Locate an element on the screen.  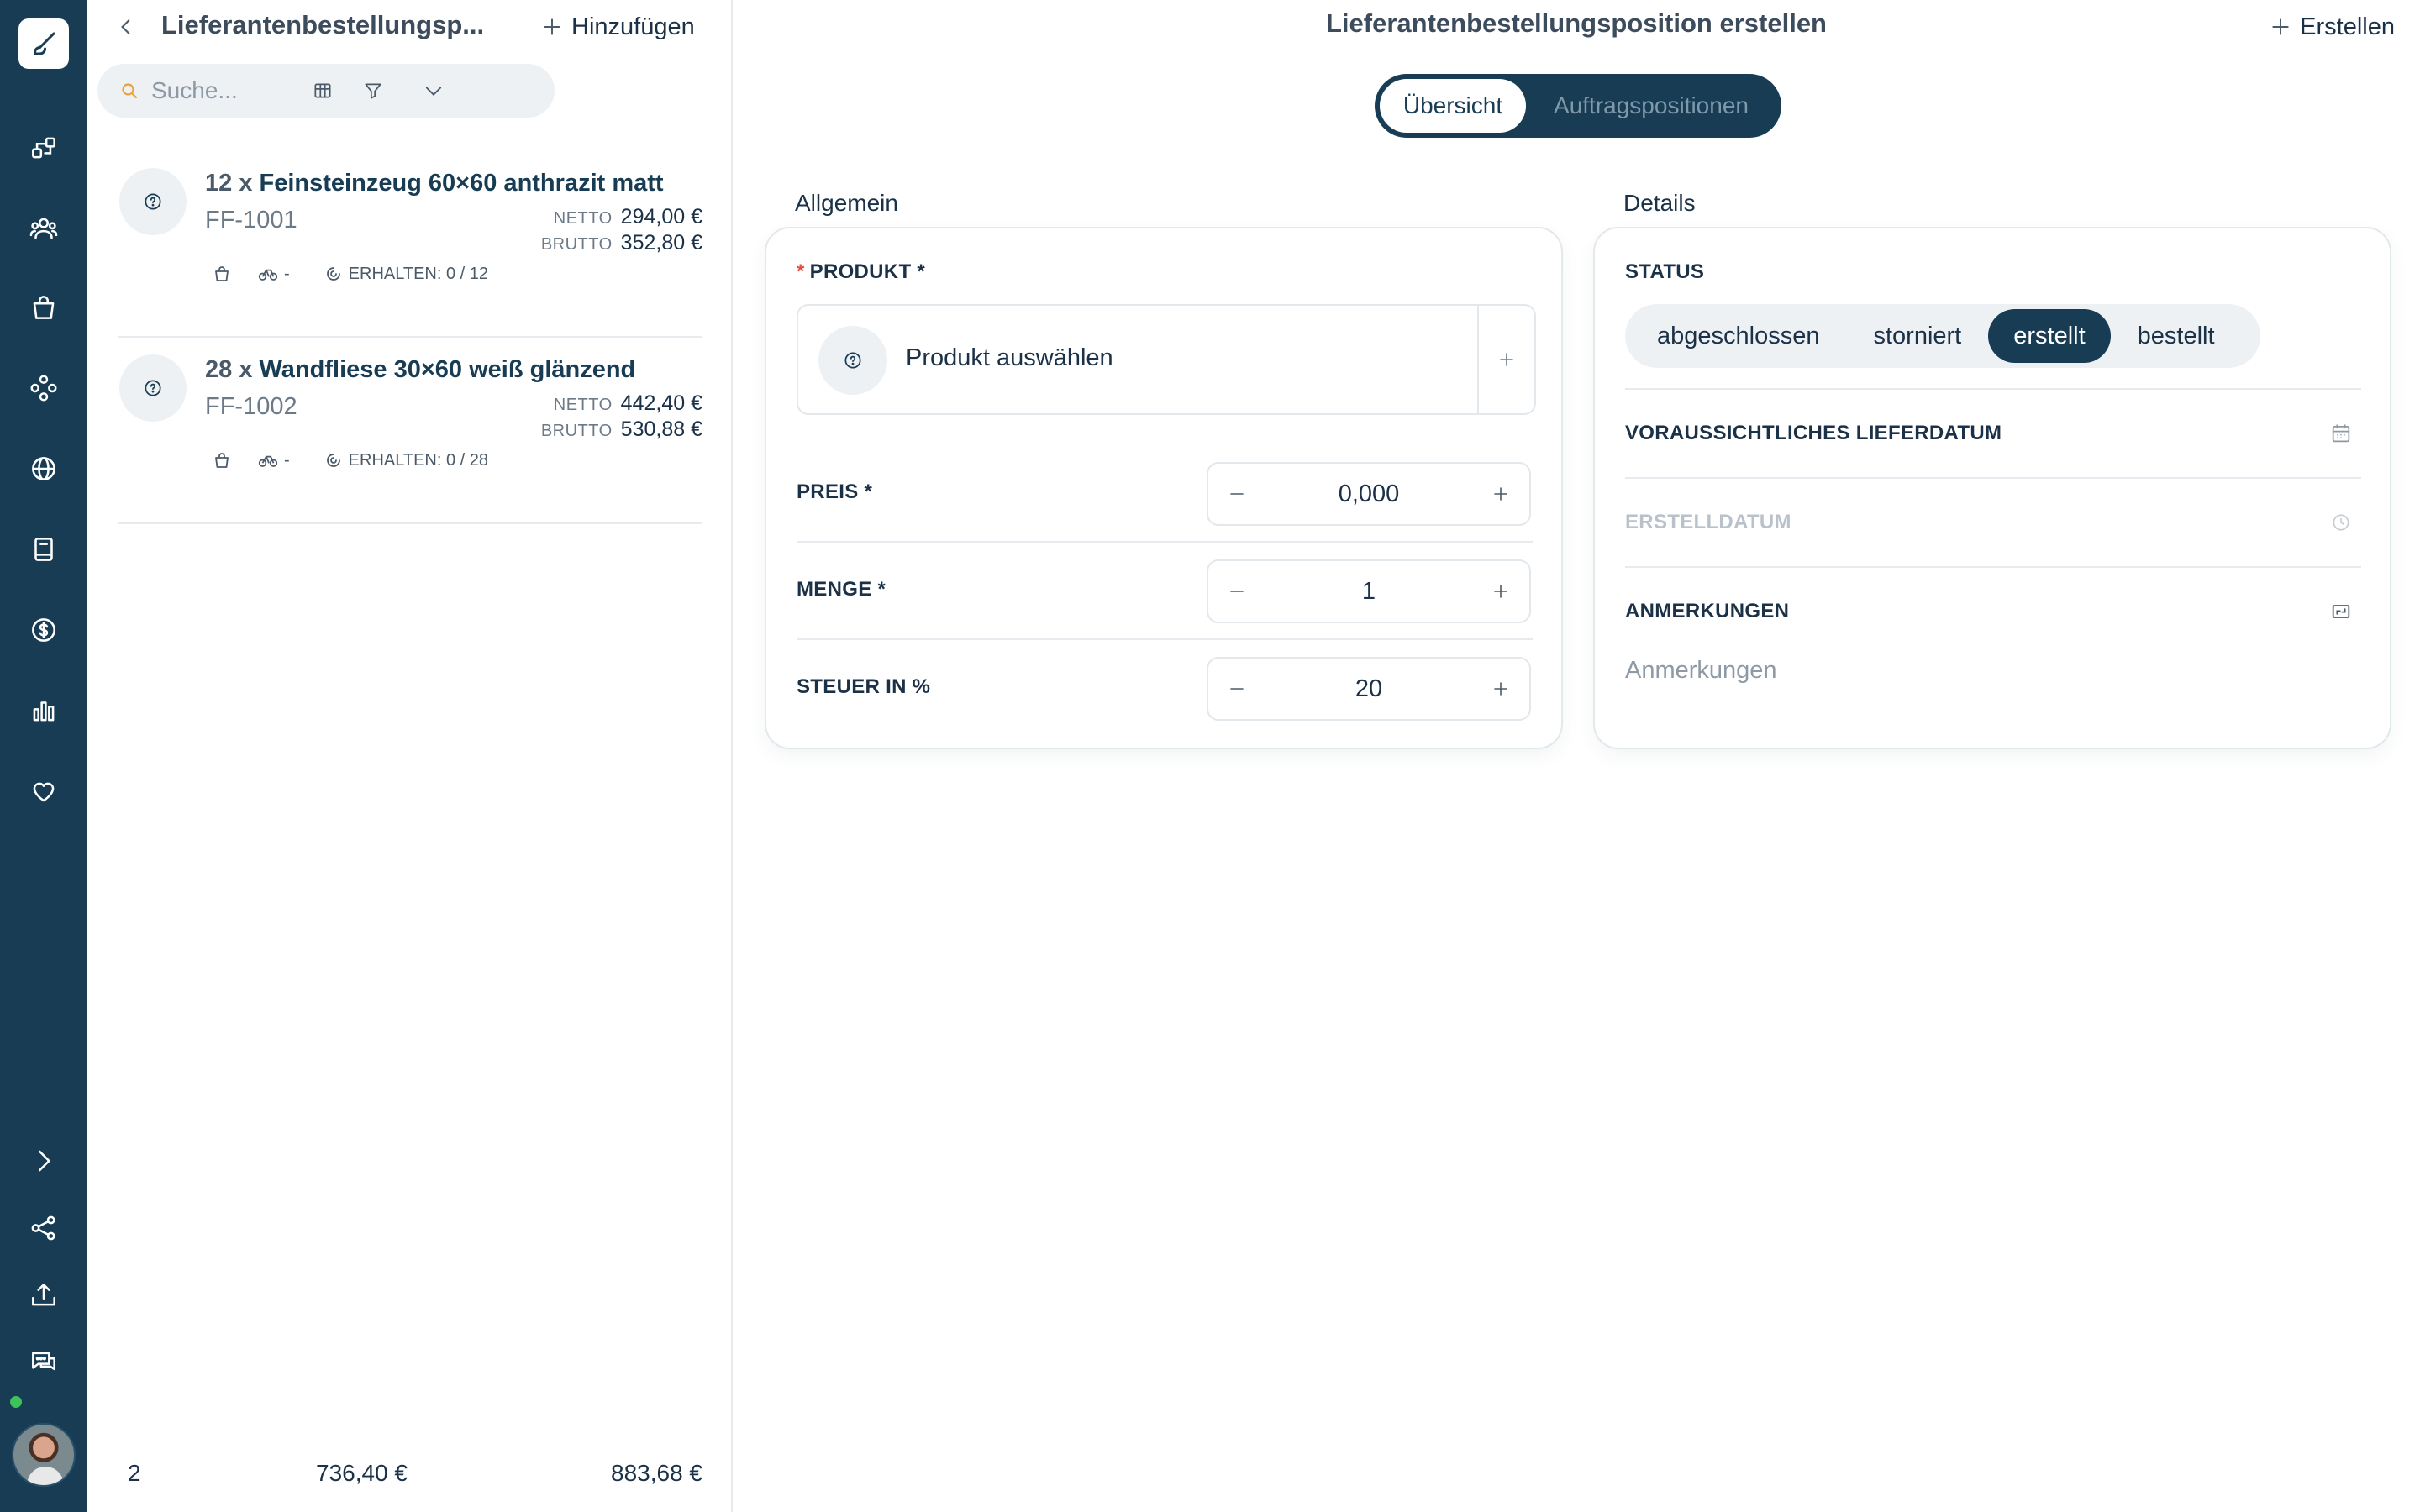
filter-button is located at coordinates (373, 91).